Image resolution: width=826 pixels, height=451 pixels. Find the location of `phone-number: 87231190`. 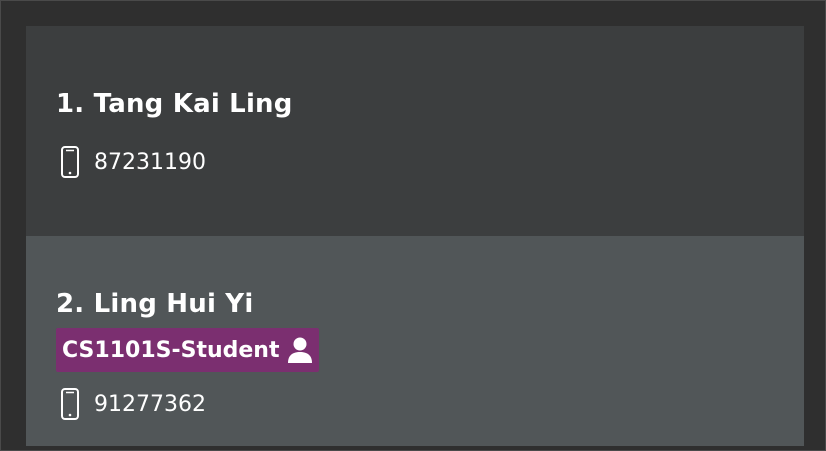

phone-number: 87231190 is located at coordinates (150, 162).